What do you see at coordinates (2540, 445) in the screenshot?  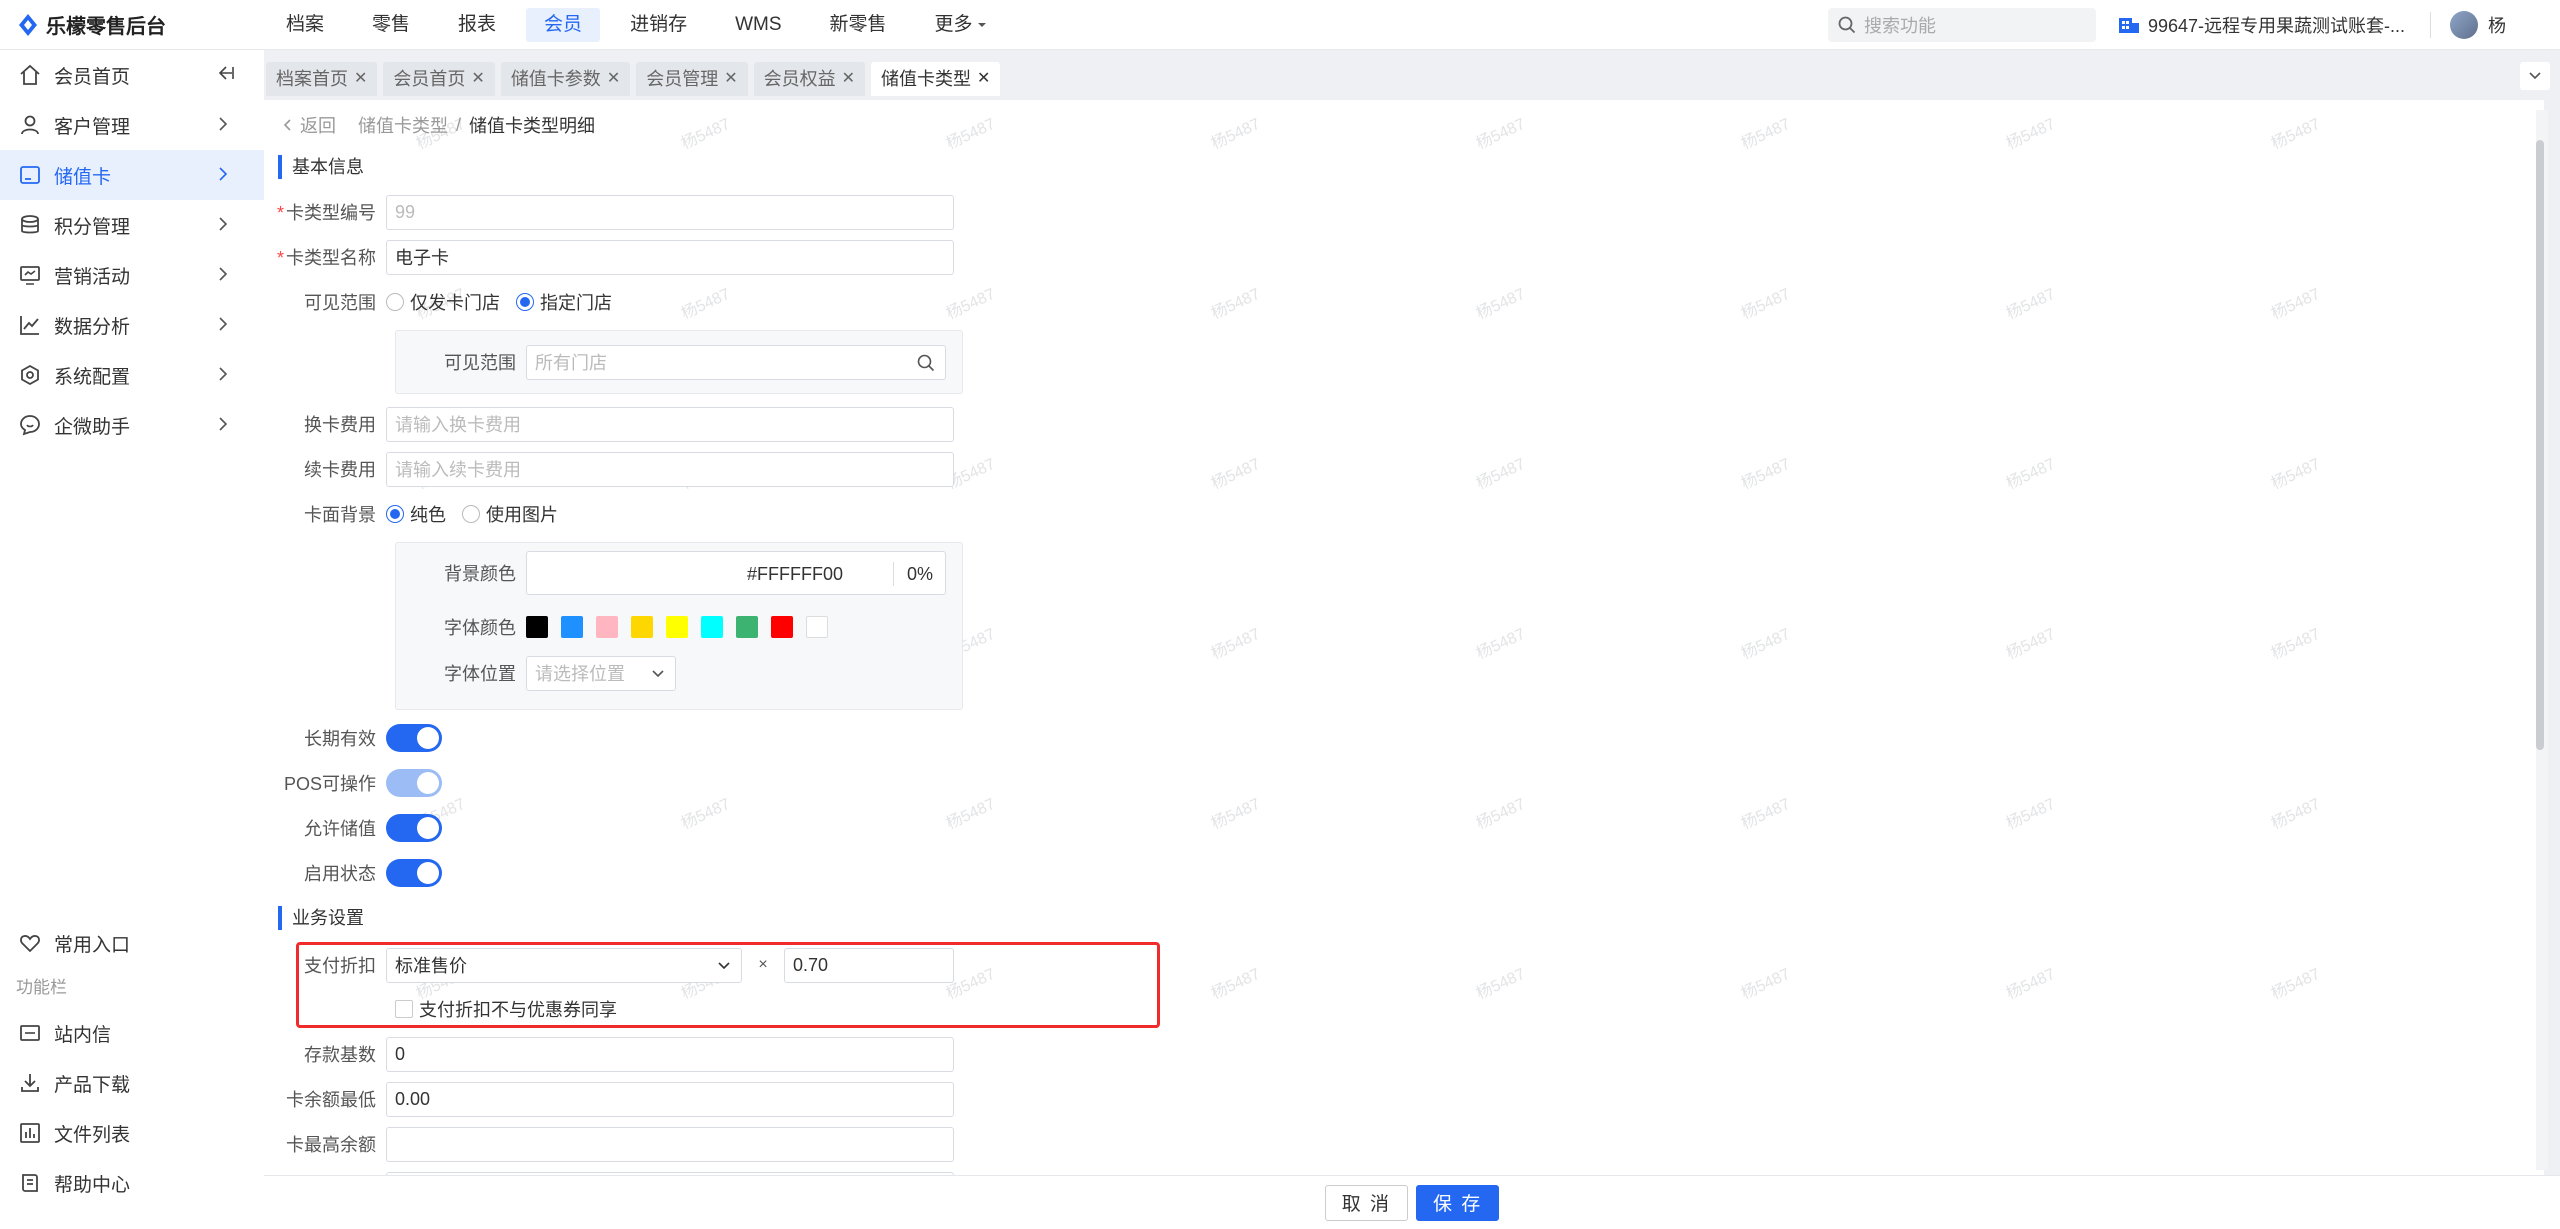 I see `scrollbar-thumb` at bounding box center [2540, 445].